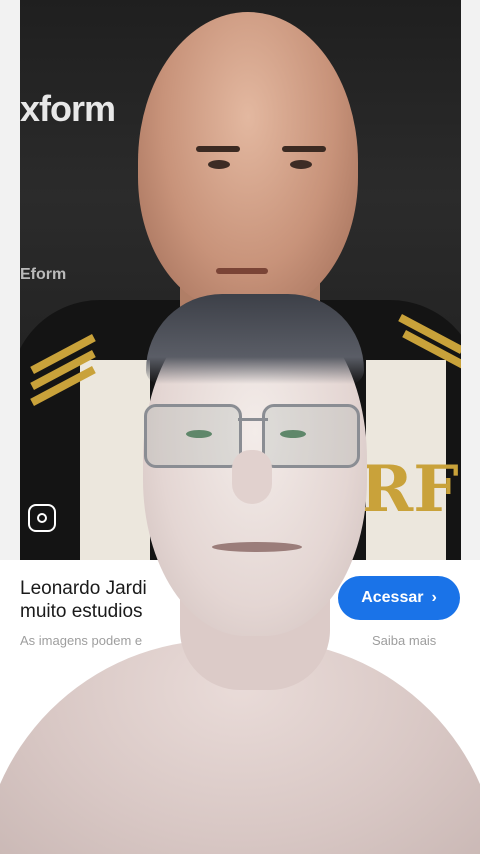 The image size is (480, 854). What do you see at coordinates (68, 108) in the screenshot?
I see `backdrop-sponsor-text: xform` at bounding box center [68, 108].